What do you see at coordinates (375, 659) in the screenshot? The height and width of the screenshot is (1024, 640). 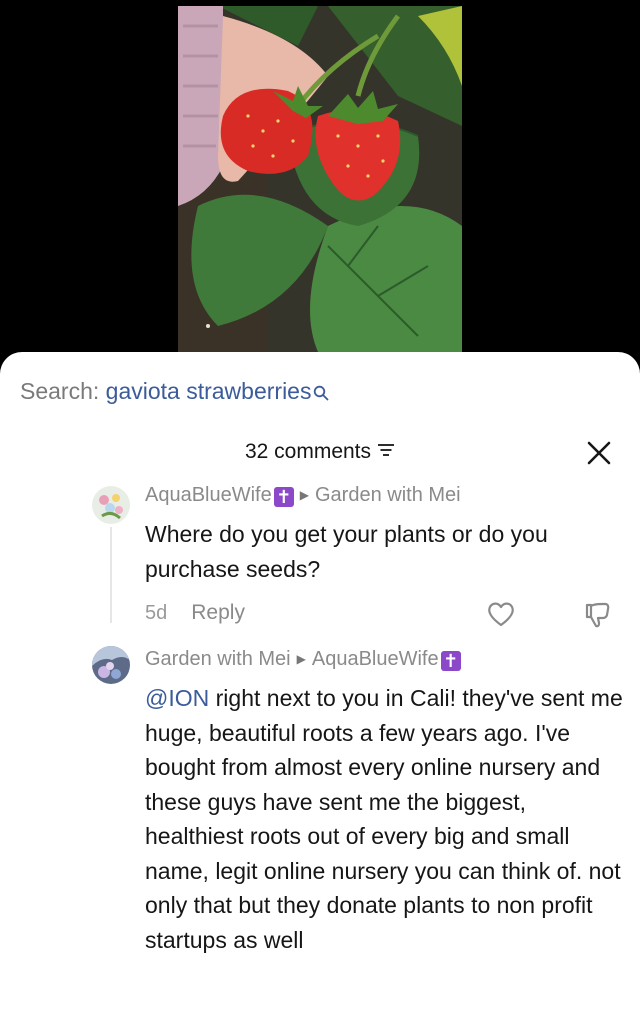 I see `comment2-reply-to: AquaBlueWife` at bounding box center [375, 659].